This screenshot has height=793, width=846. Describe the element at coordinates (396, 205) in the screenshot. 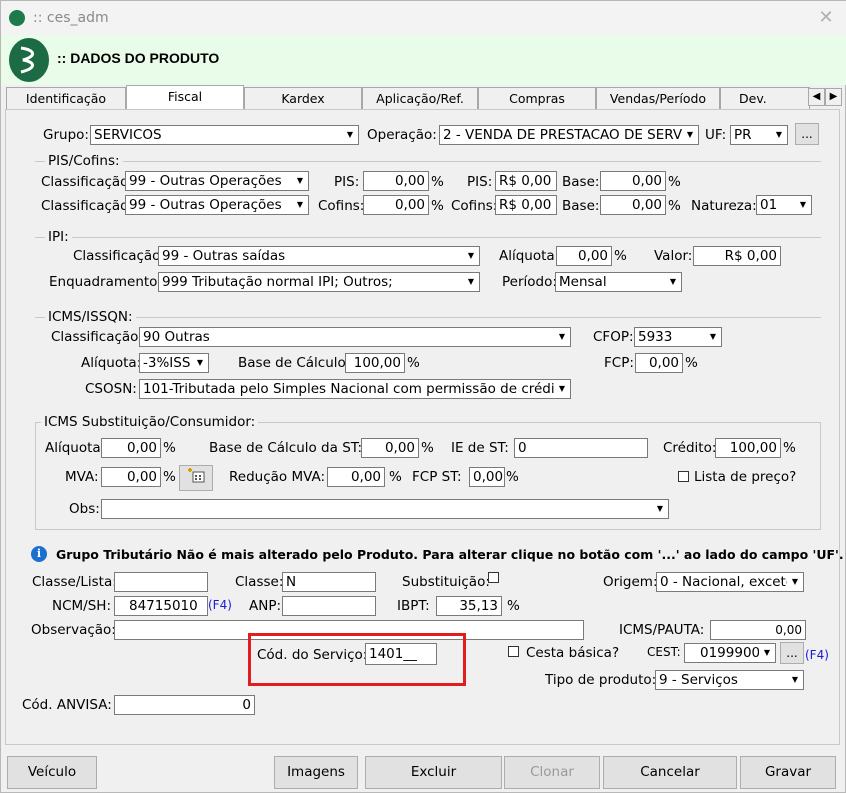

I see `cofins-input: 0,00` at that location.